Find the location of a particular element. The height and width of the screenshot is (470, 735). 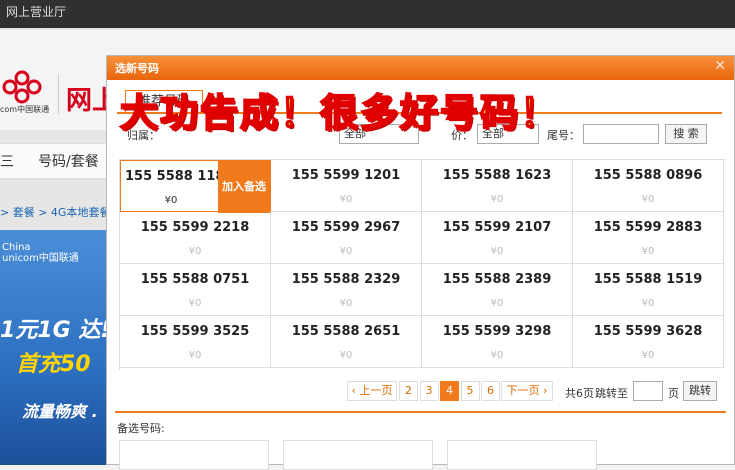

number-cell: 155 5599 3525 ¥0 is located at coordinates (195, 342).